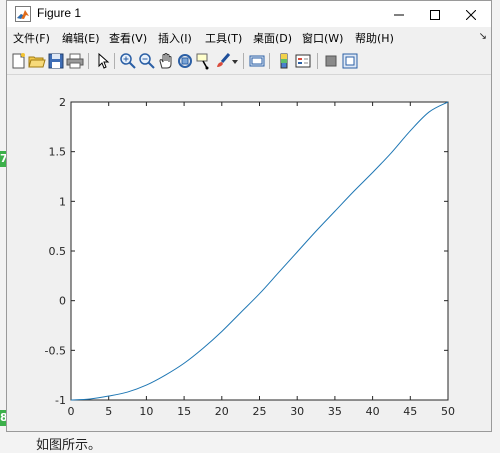  Describe the element at coordinates (102, 61) in the screenshot. I see `edit-plot-arrow-icon` at that location.